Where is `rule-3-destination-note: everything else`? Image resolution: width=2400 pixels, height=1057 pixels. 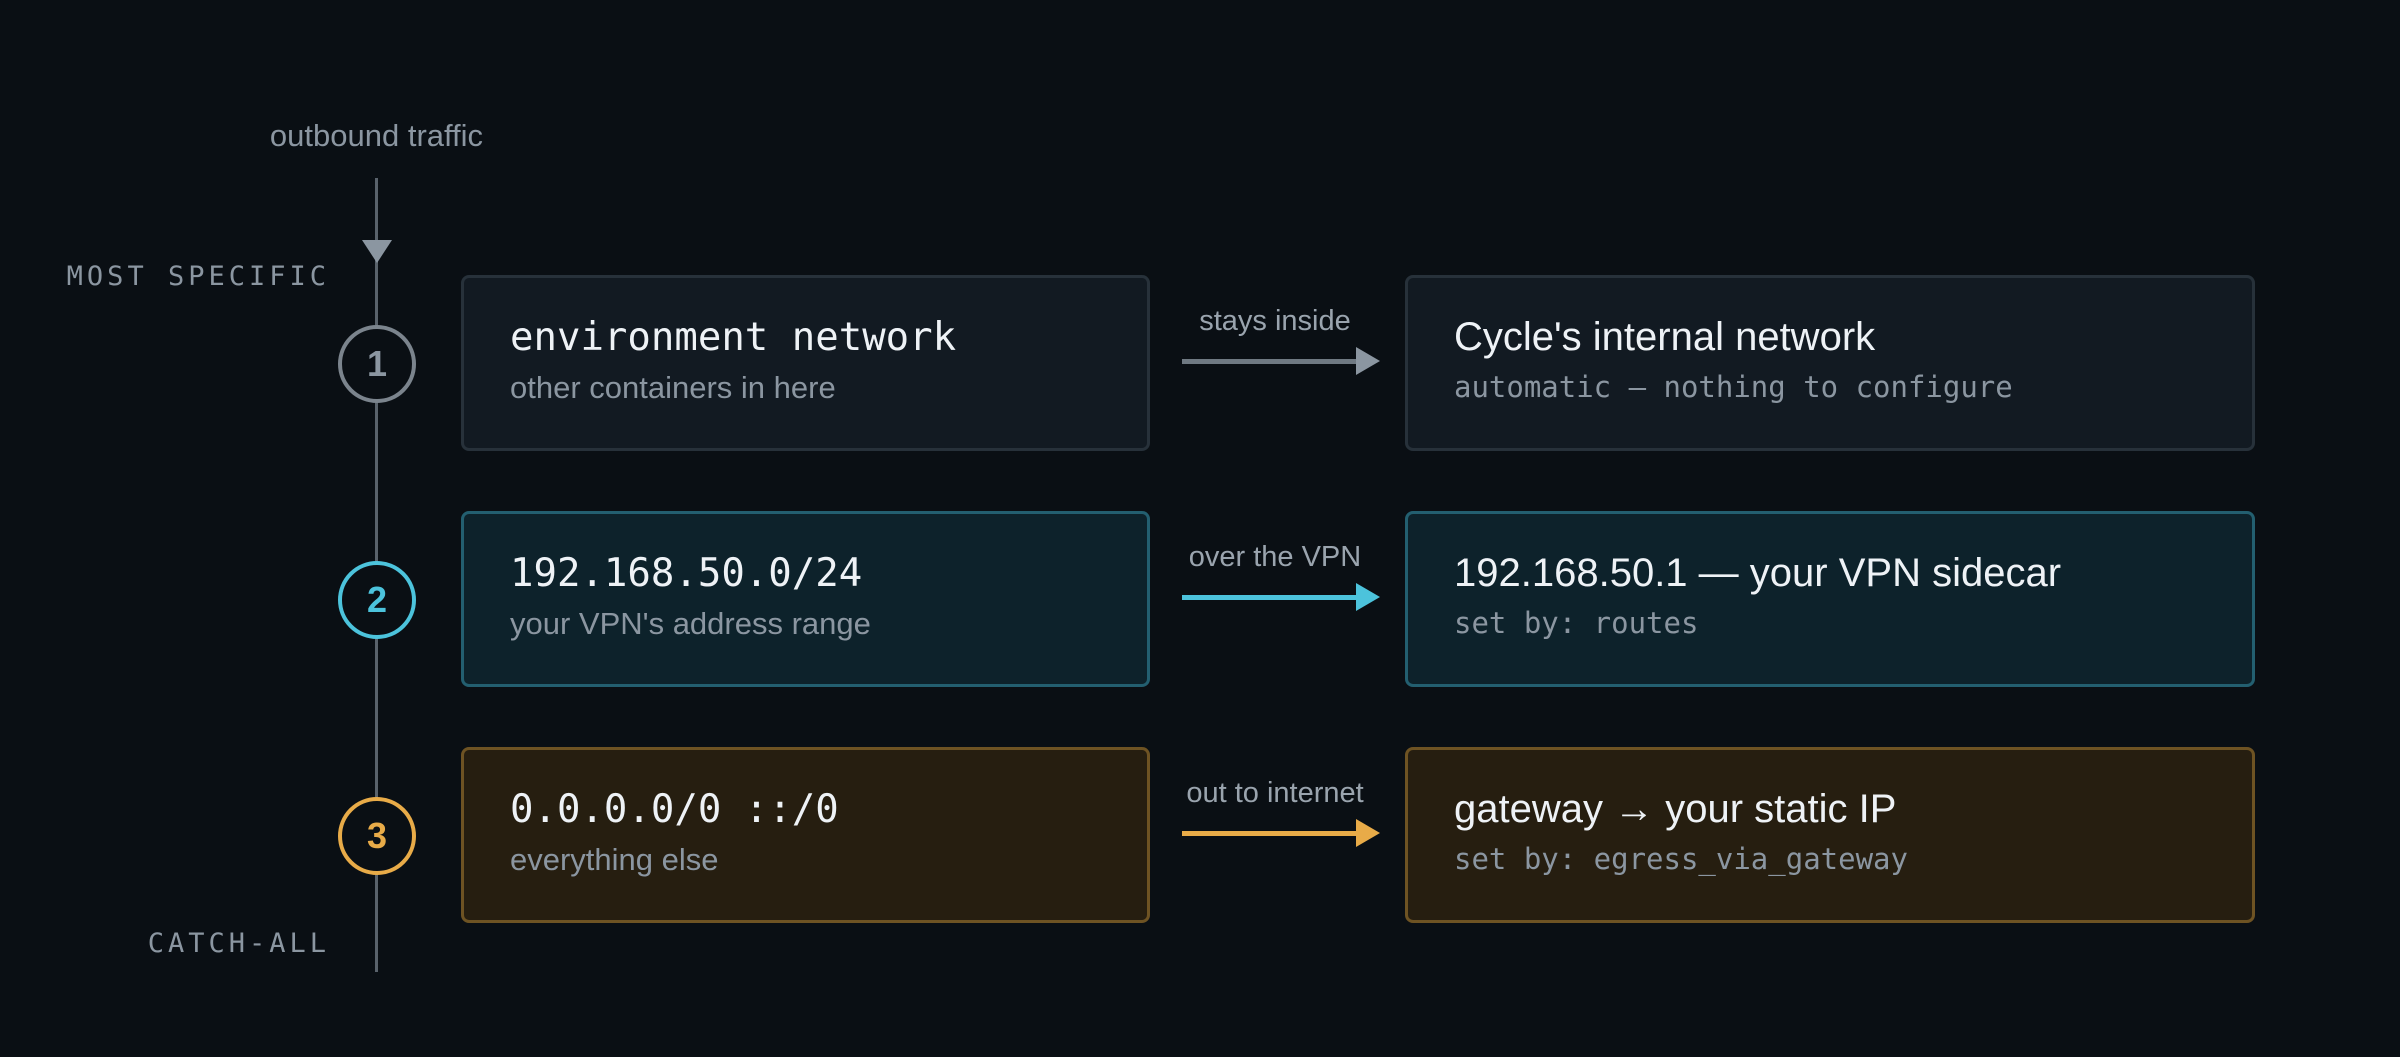 rule-3-destination-note: everything else is located at coordinates (614, 859).